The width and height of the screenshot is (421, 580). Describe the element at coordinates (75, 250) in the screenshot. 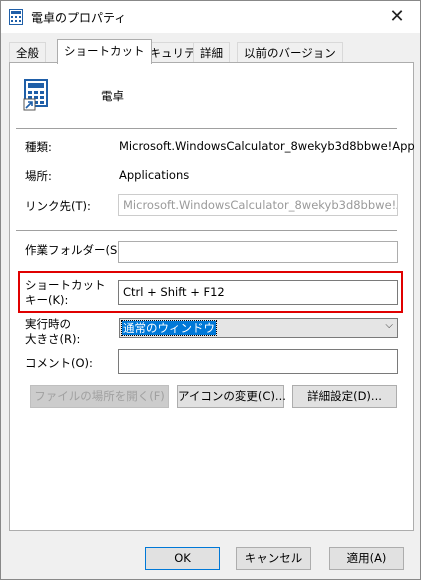

I see `workdir-label: 作業フォルダー(S):` at that location.